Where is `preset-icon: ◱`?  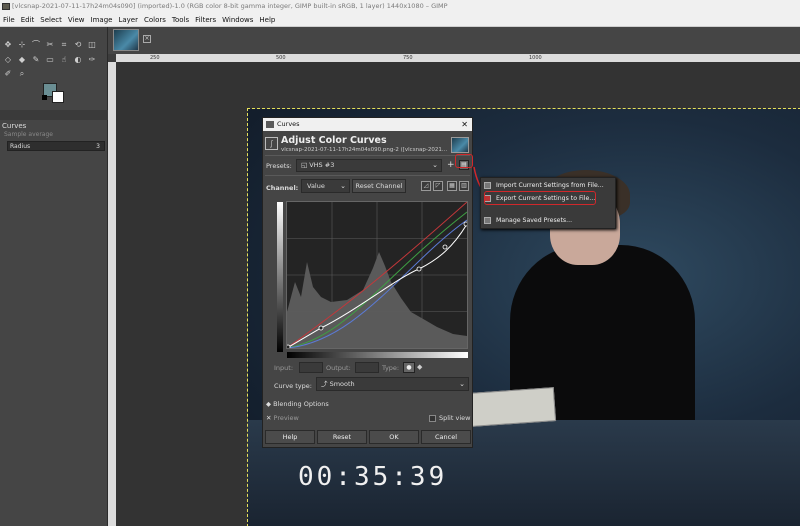
preset-icon: ◱ is located at coordinates (305, 165).